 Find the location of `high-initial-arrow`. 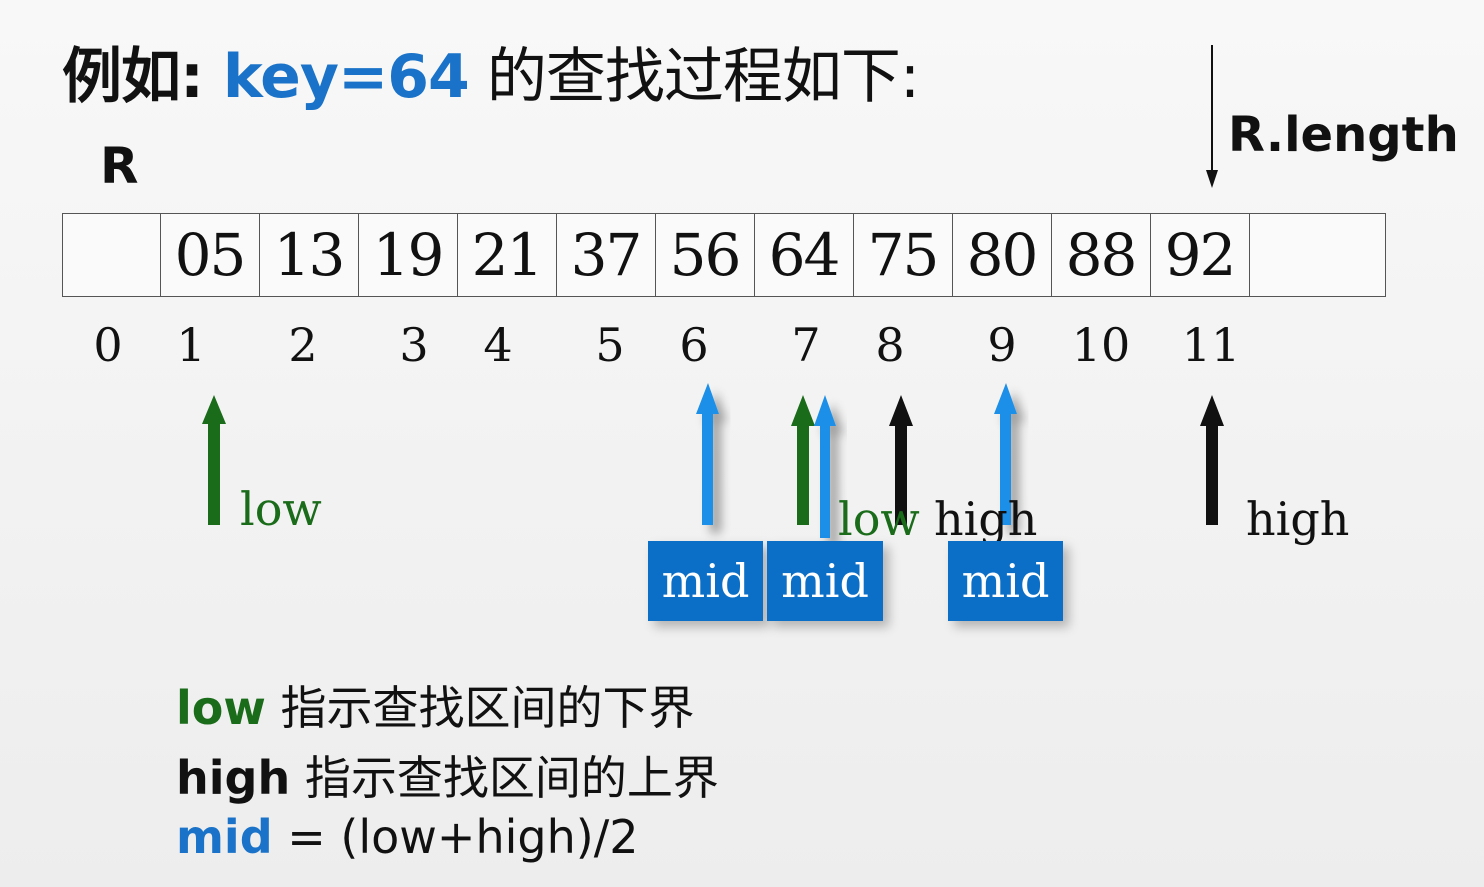

high-initial-arrow is located at coordinates (1212, 460).